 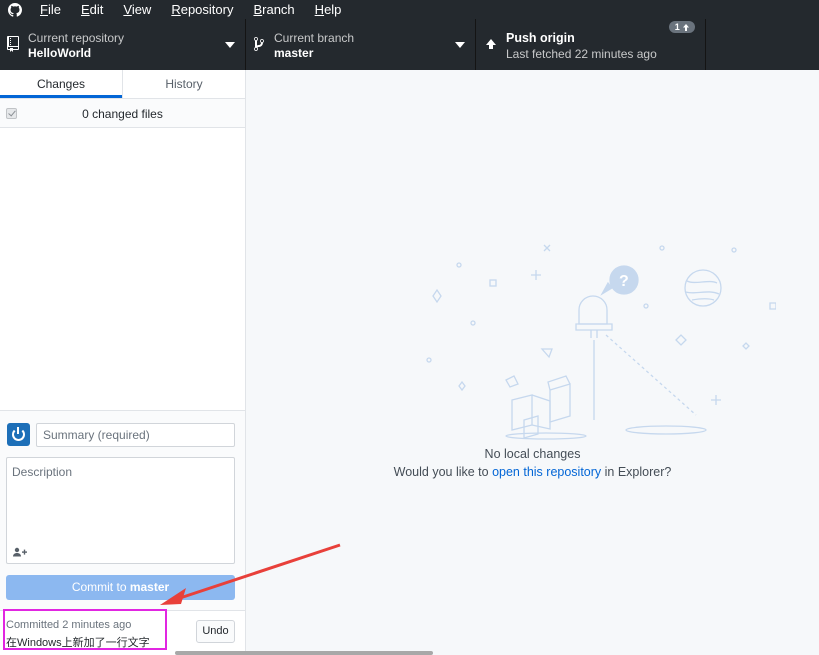 I want to click on menu-repository: Repository, so click(x=202, y=9).